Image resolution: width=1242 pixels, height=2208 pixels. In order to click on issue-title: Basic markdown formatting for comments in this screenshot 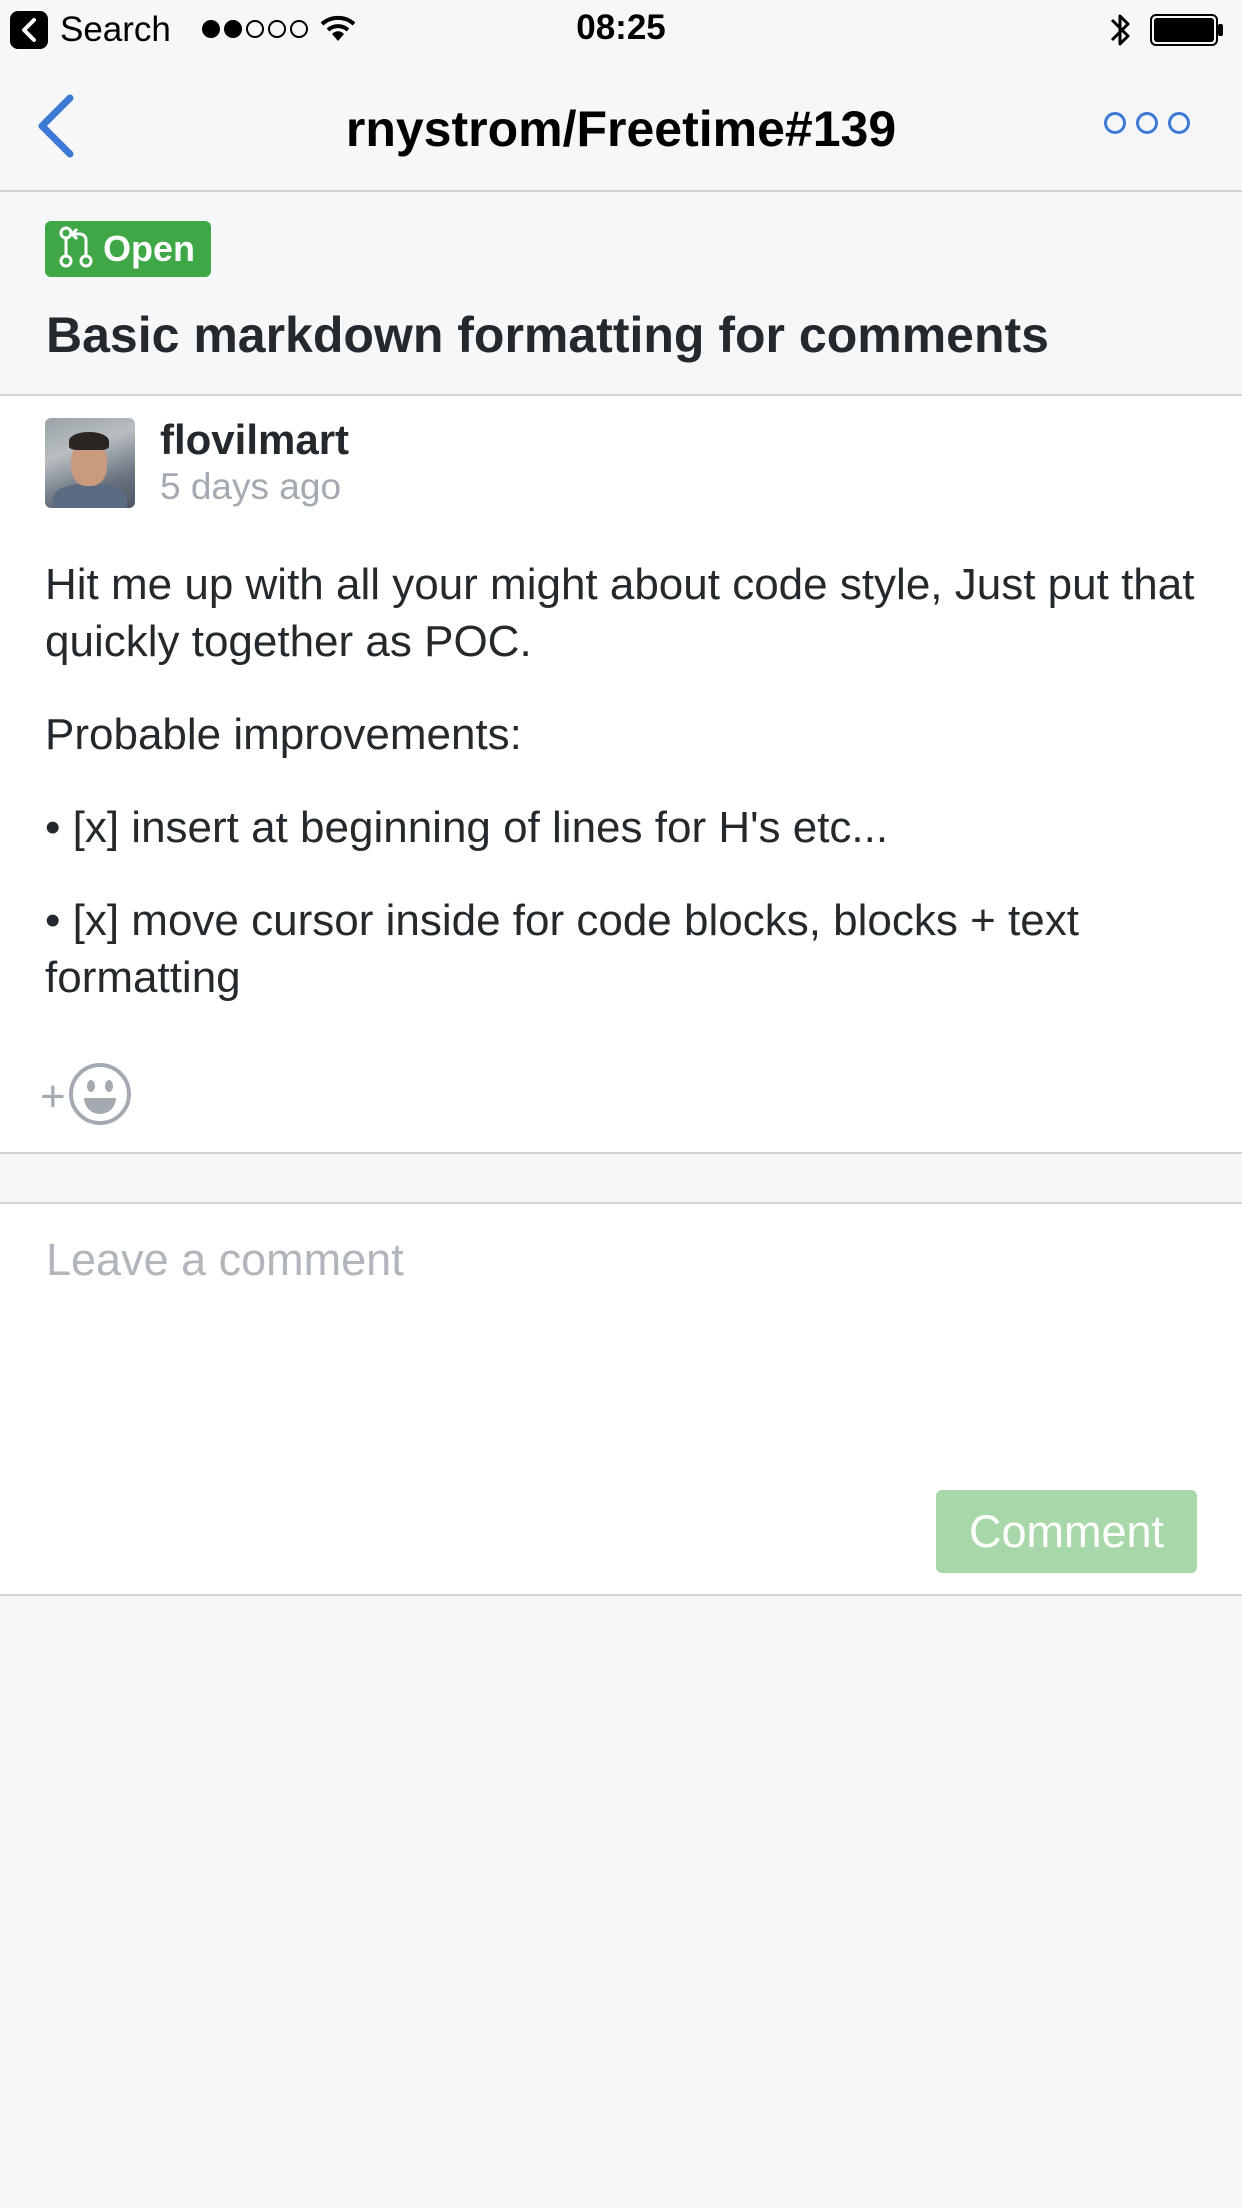, I will do `click(547, 335)`.